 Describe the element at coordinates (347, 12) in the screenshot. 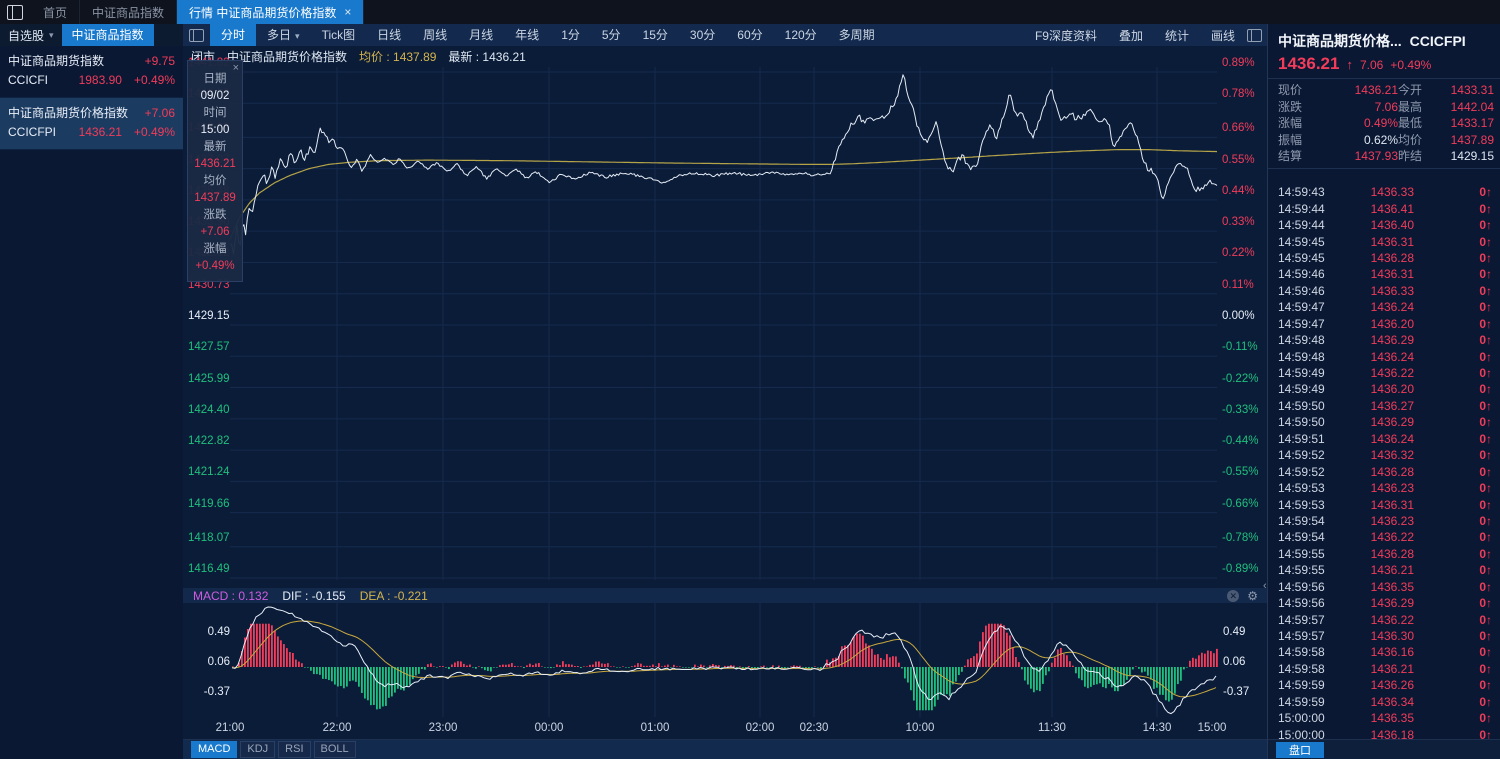

I see `close-tab-icon: ×` at that location.